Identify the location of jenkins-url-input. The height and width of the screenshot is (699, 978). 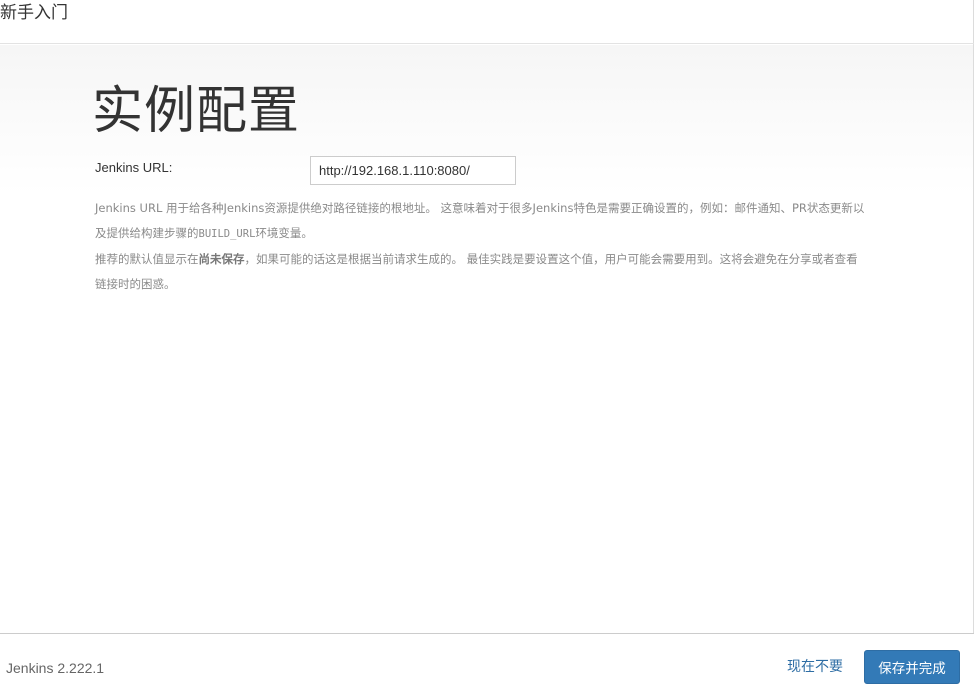
(413, 170).